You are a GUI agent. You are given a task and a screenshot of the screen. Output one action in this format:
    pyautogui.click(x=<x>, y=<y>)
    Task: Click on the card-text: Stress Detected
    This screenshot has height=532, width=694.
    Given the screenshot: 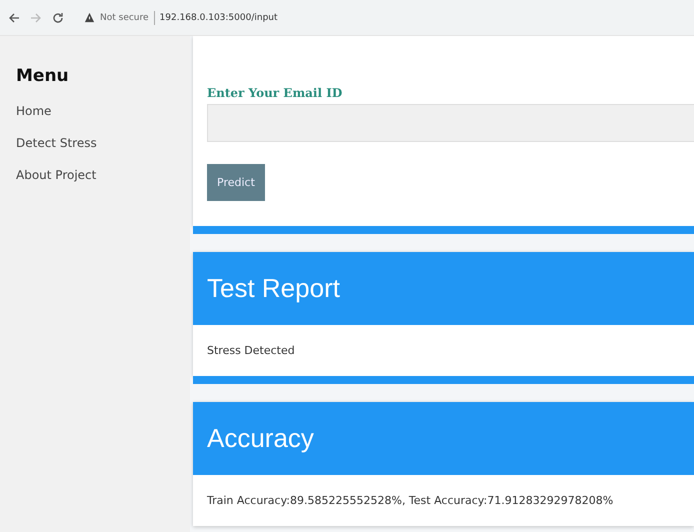 What is the action you would take?
    pyautogui.click(x=251, y=351)
    